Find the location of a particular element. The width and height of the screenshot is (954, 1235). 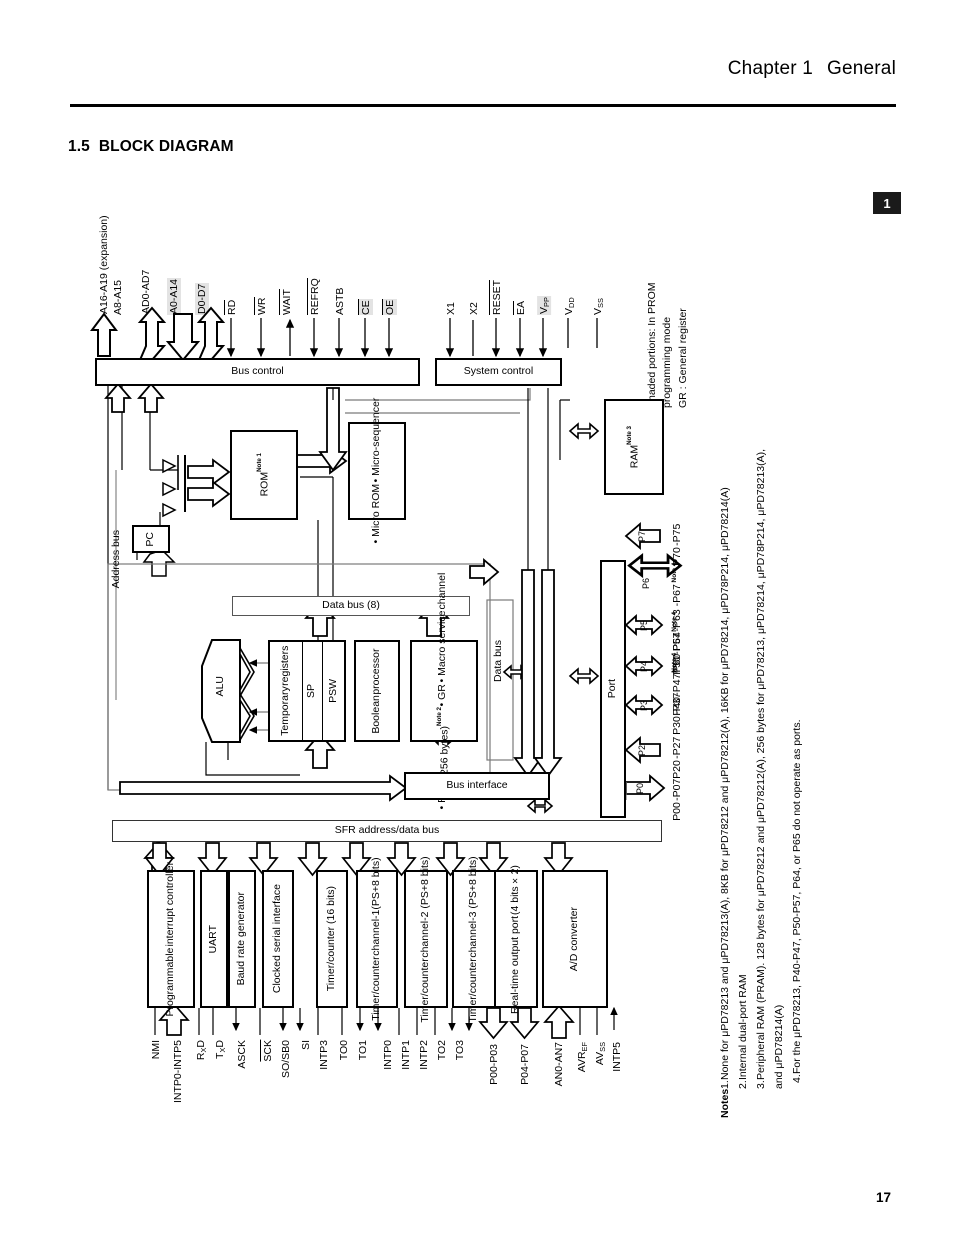

pin-label-asck: ASCK is located at coordinates (242, 1054).